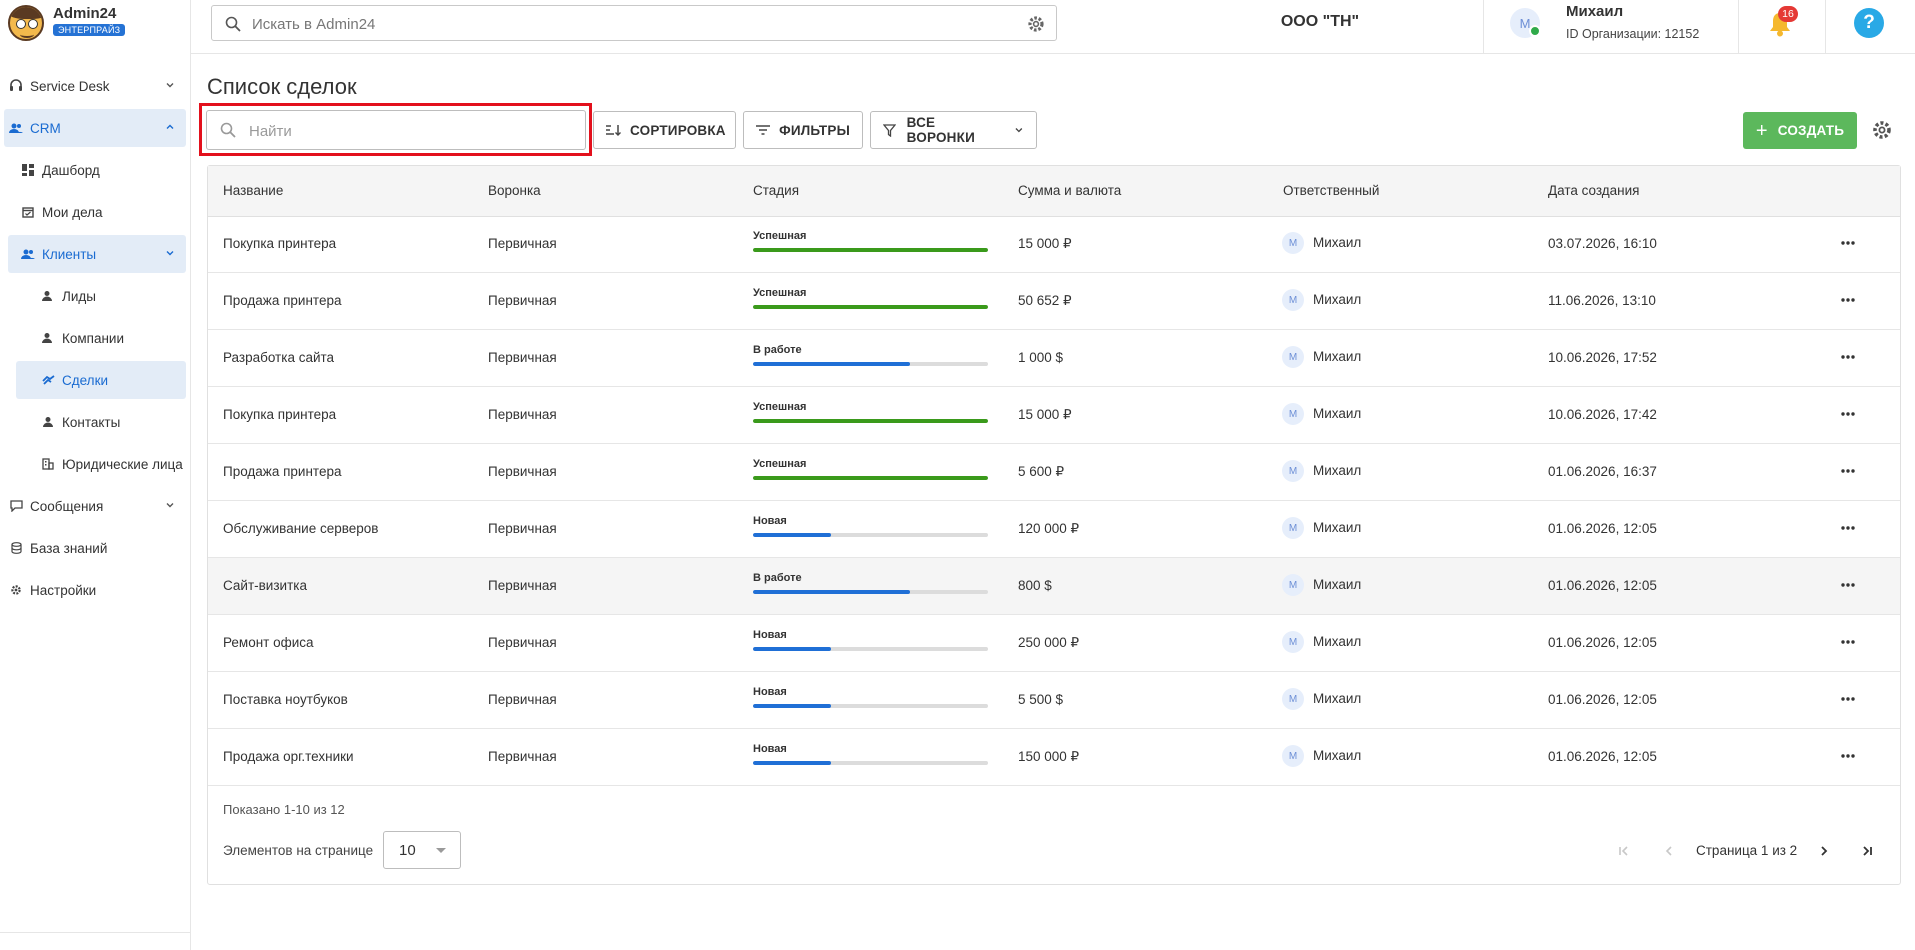  I want to click on deals-search, so click(396, 130).